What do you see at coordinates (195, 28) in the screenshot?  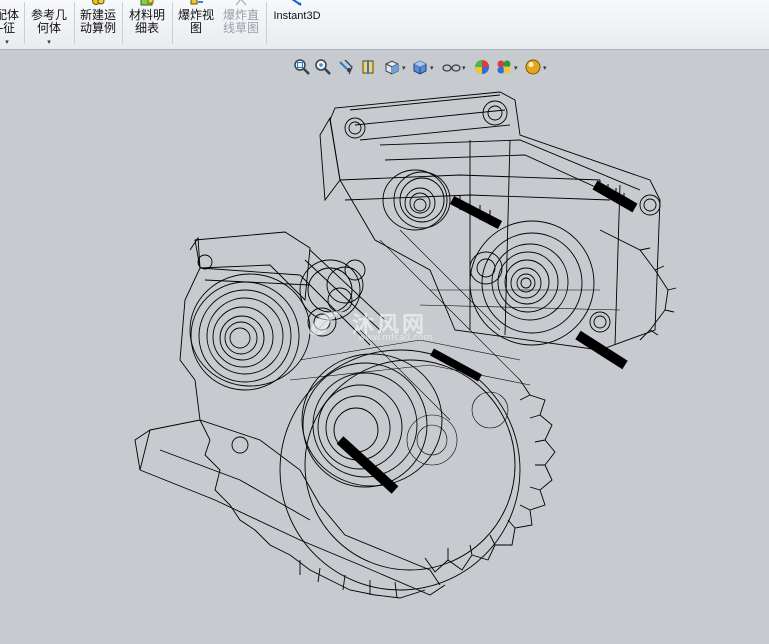 I see `ribbon-label-line2: 图` at bounding box center [195, 28].